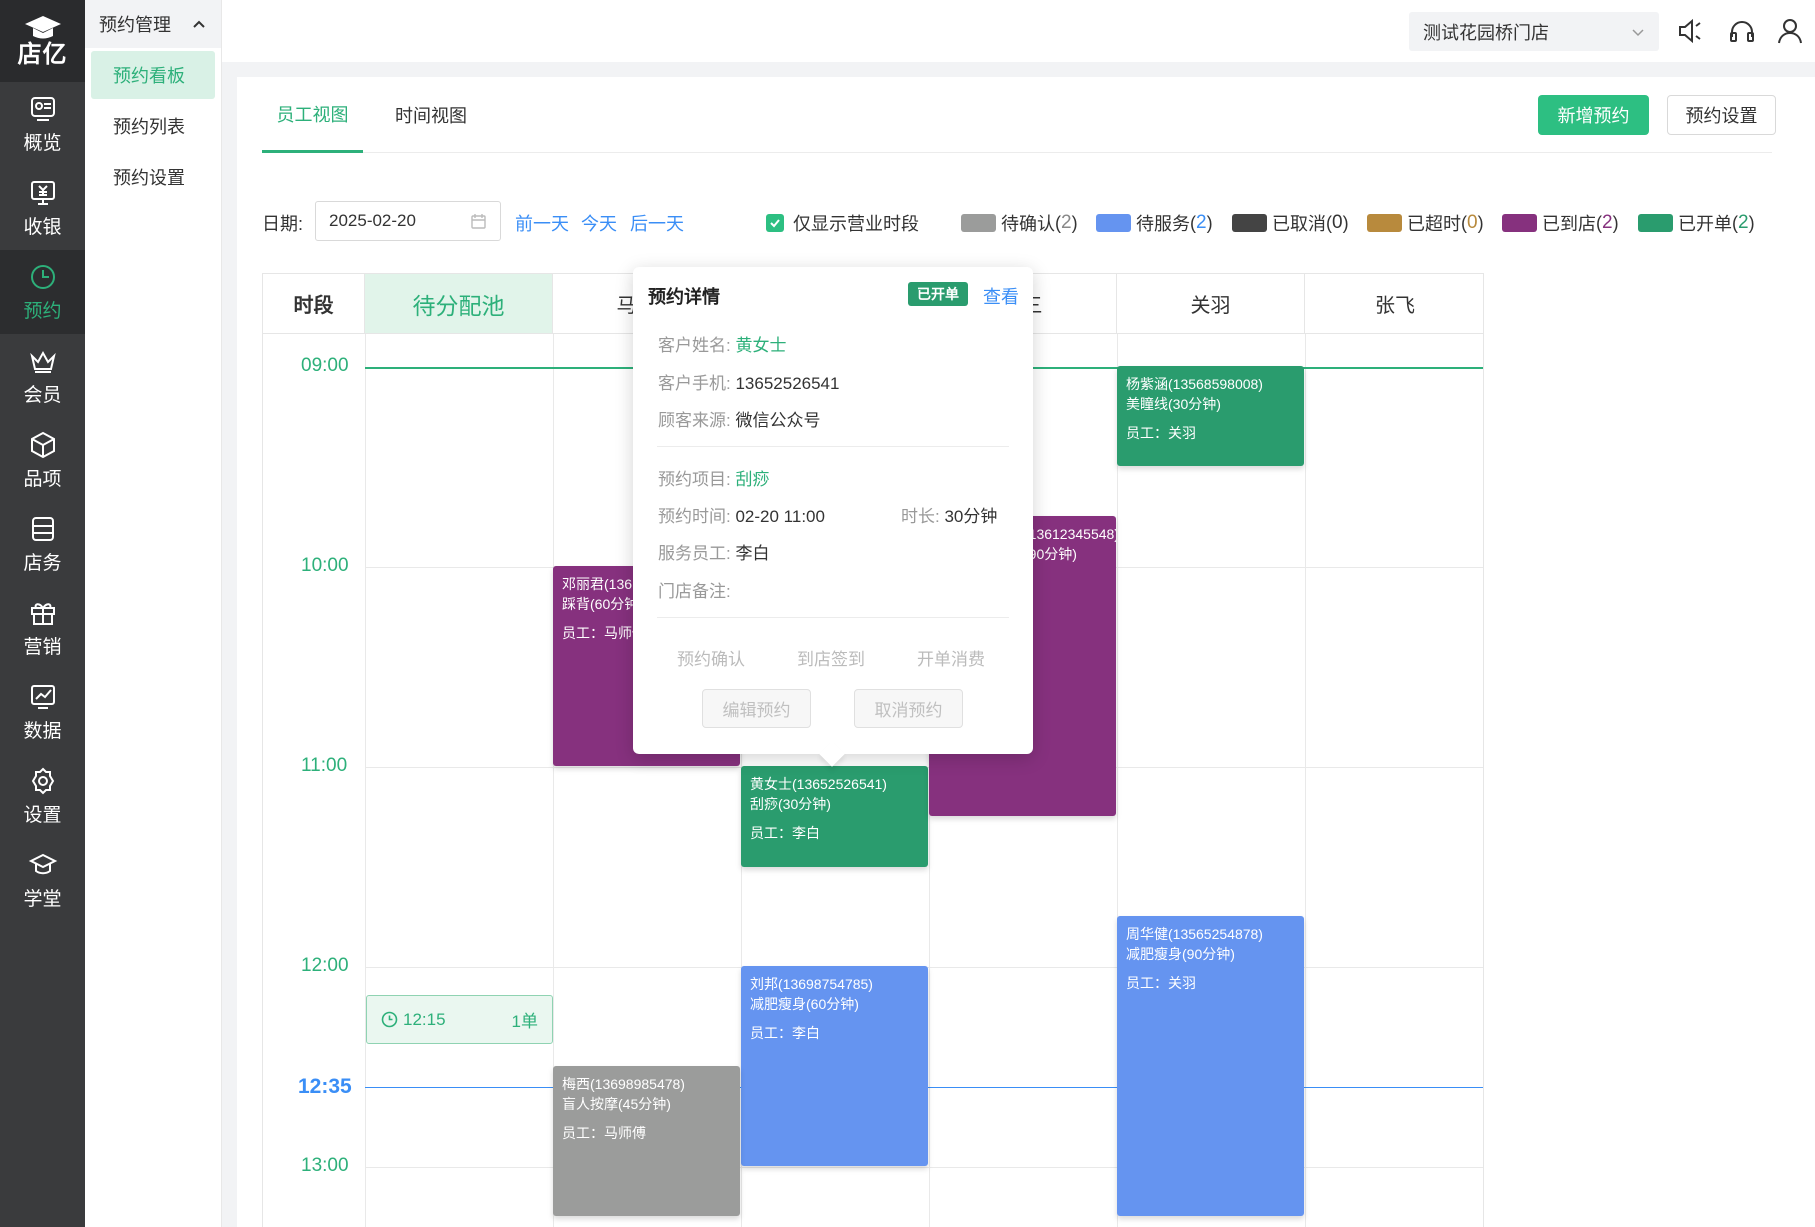 This screenshot has width=1815, height=1227. Describe the element at coordinates (1638, 32) in the screenshot. I see `chevron-down-icon` at that location.